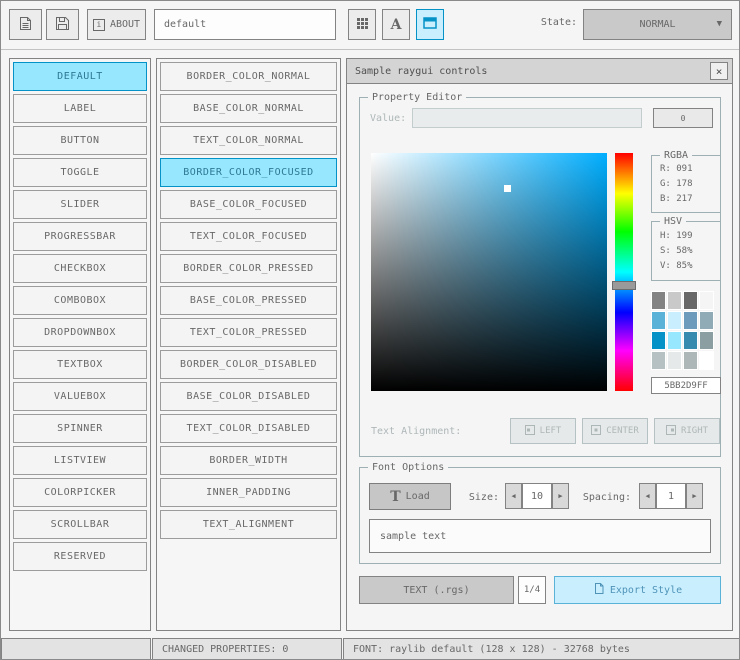 Image resolution: width=740 pixels, height=660 pixels. I want to click on value-mode-button: 0, so click(683, 118).